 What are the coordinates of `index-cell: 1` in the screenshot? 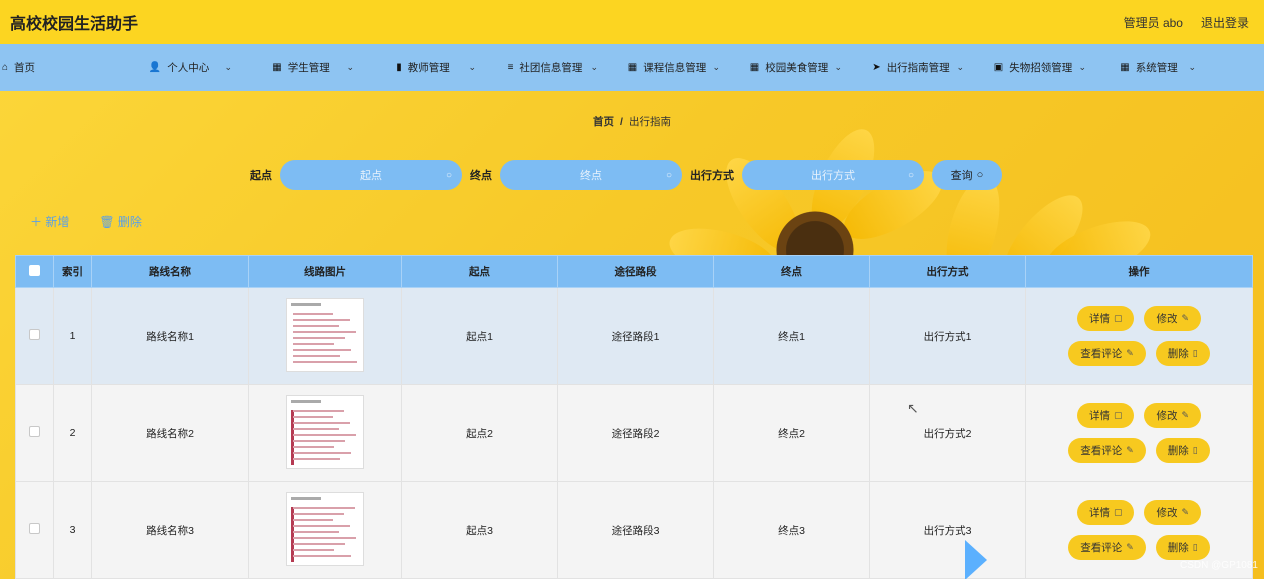 It's located at (72, 336).